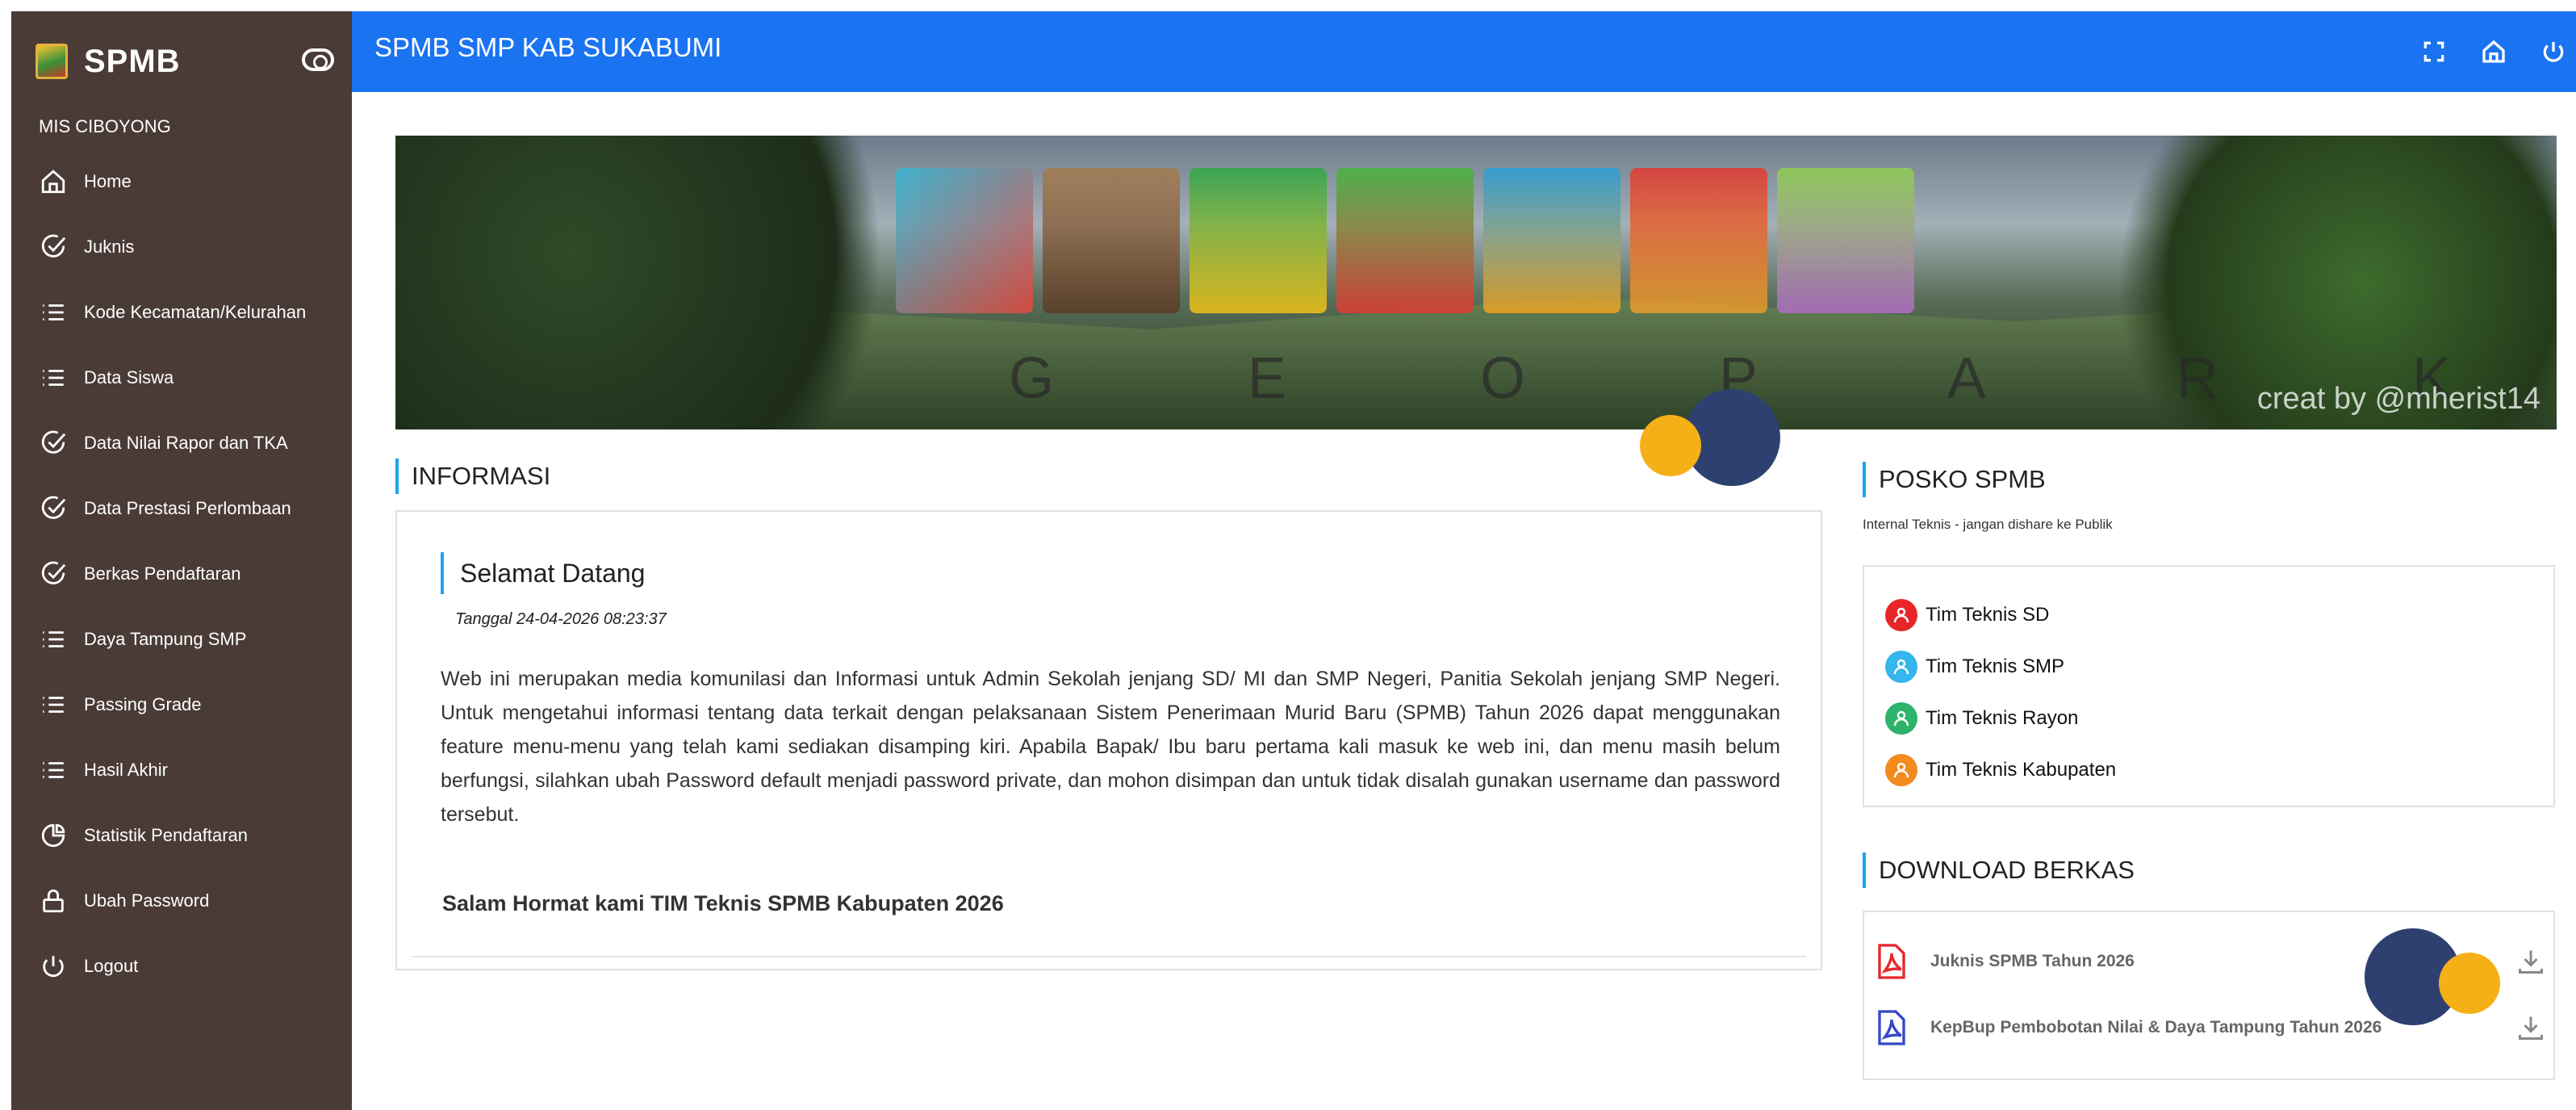  I want to click on ciletuh-logo-letters, so click(1405, 240).